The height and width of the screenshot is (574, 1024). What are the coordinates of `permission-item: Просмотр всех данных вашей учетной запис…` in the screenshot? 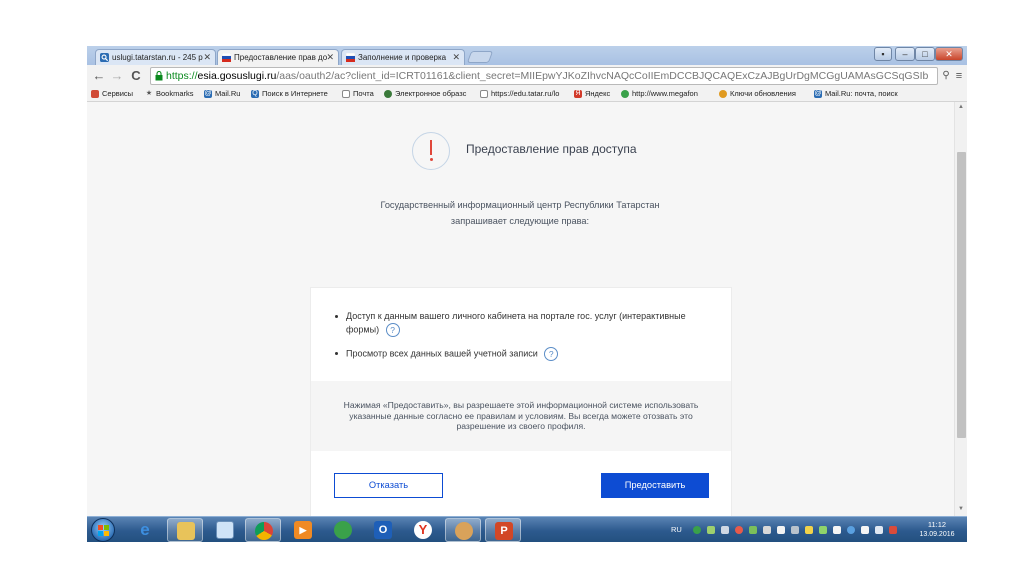 It's located at (520, 354).